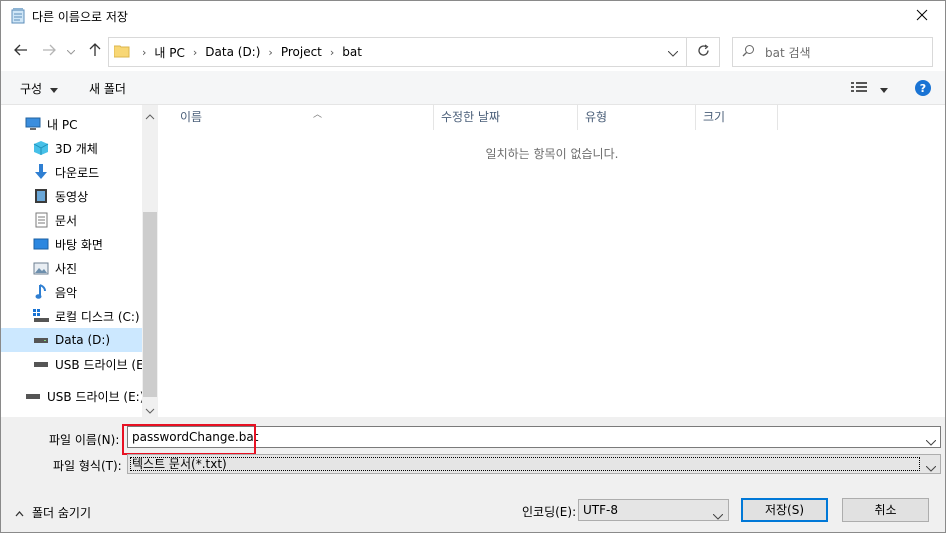  I want to click on forward-button, so click(49, 51).